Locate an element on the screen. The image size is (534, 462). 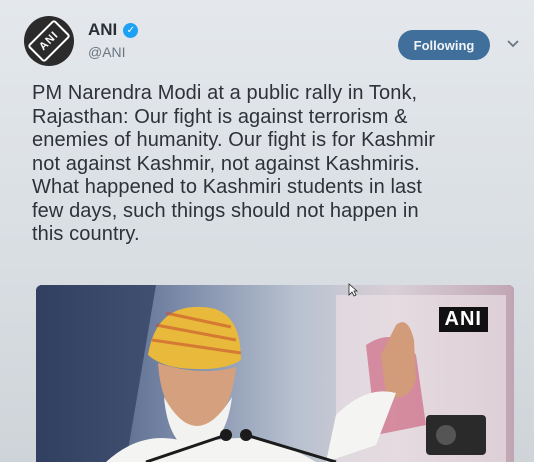
mouse-cursor-icon is located at coordinates (353, 290).